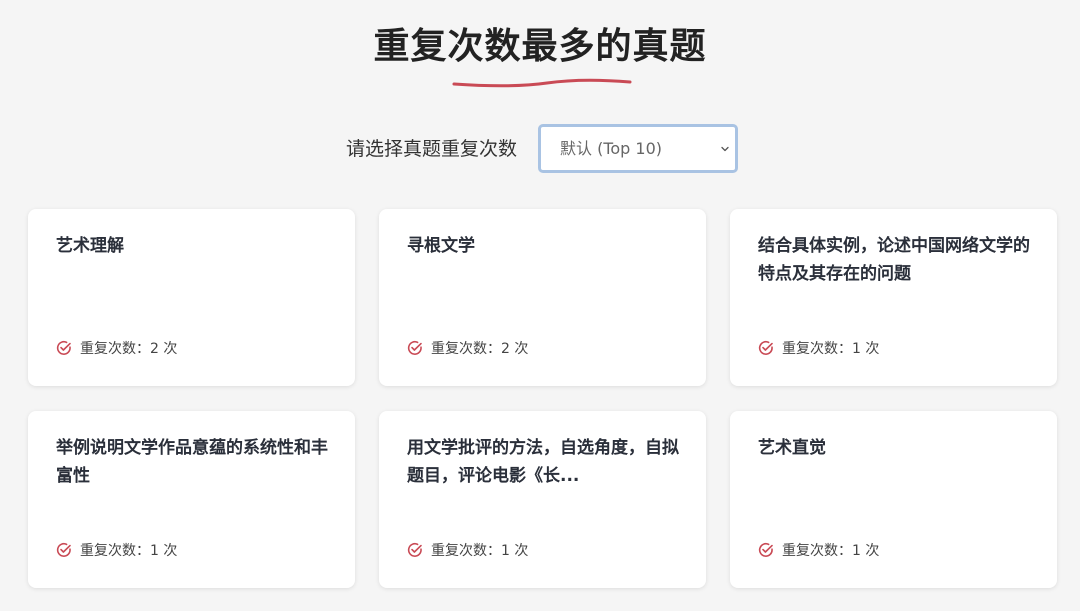  I want to click on repeat-count-select: 默认 (Top 10), so click(638, 148).